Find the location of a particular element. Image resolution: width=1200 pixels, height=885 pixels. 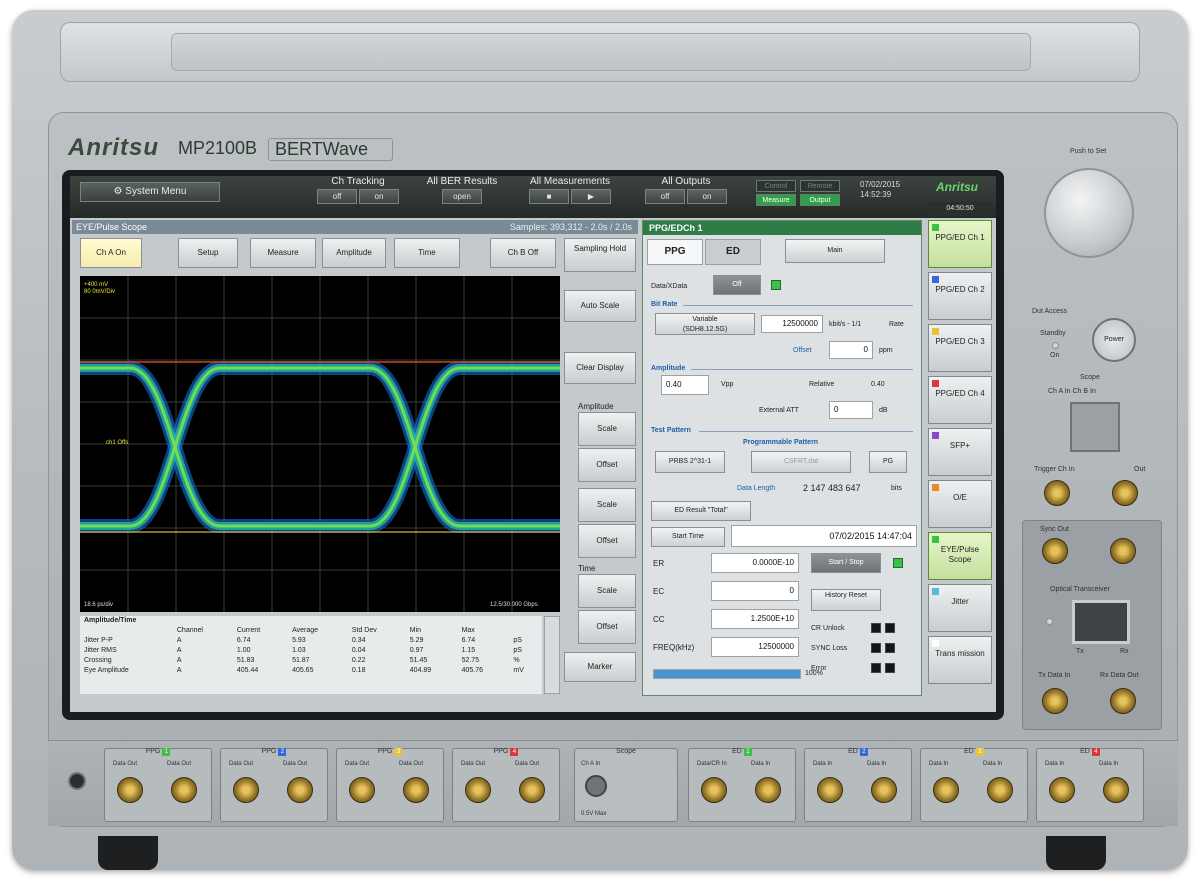

table-scrollbar is located at coordinates (552, 655).